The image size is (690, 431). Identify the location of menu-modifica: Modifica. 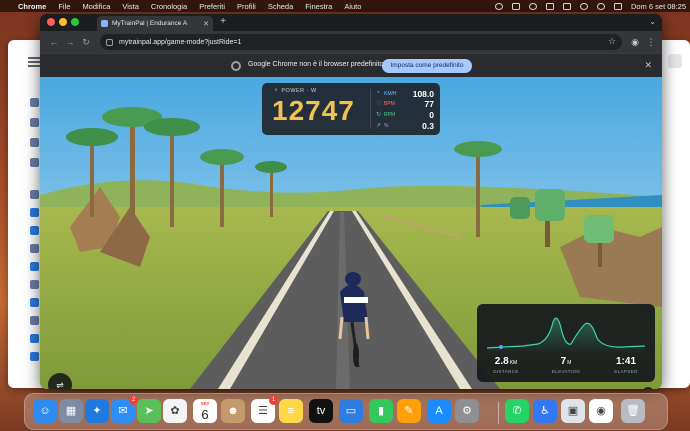
(96, 6).